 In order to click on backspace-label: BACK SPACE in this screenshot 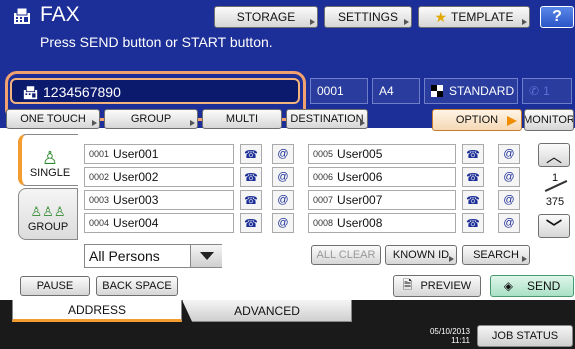, I will do `click(137, 286)`.